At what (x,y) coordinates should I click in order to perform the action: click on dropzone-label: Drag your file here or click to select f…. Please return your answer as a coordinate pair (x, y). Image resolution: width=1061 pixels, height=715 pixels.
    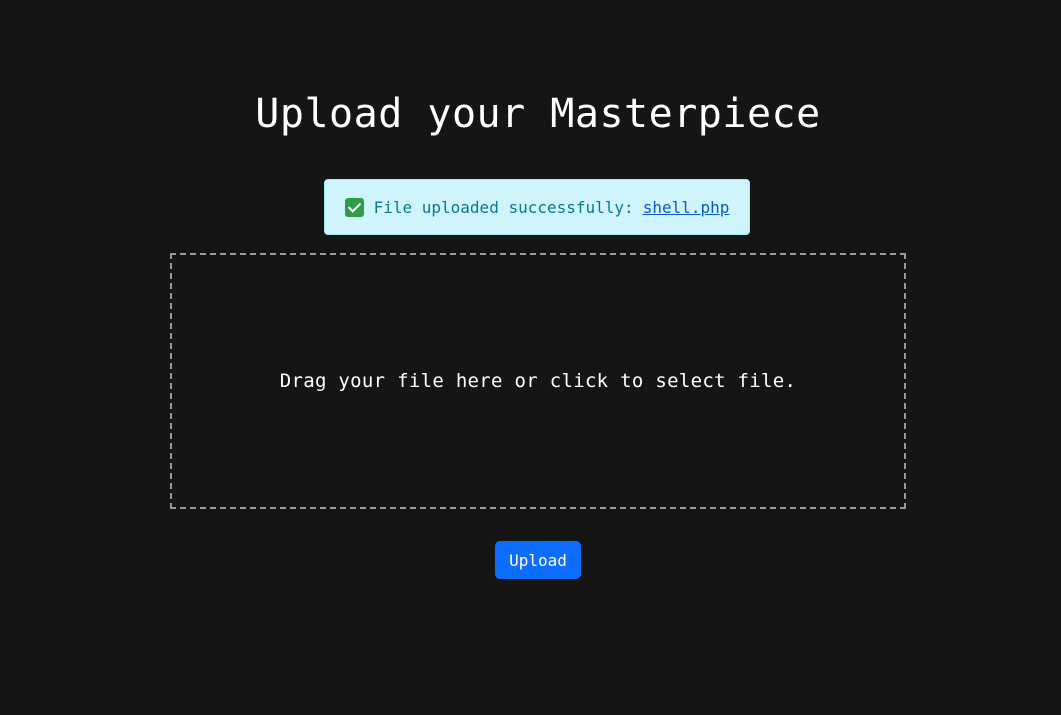
    Looking at the image, I should click on (538, 381).